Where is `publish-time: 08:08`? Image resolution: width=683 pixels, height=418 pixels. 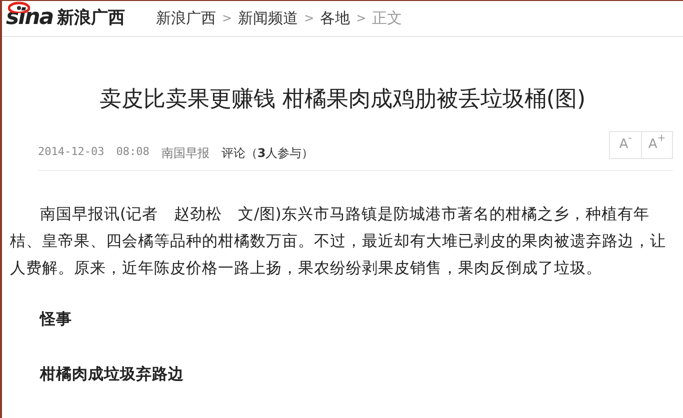
publish-time: 08:08 is located at coordinates (133, 152).